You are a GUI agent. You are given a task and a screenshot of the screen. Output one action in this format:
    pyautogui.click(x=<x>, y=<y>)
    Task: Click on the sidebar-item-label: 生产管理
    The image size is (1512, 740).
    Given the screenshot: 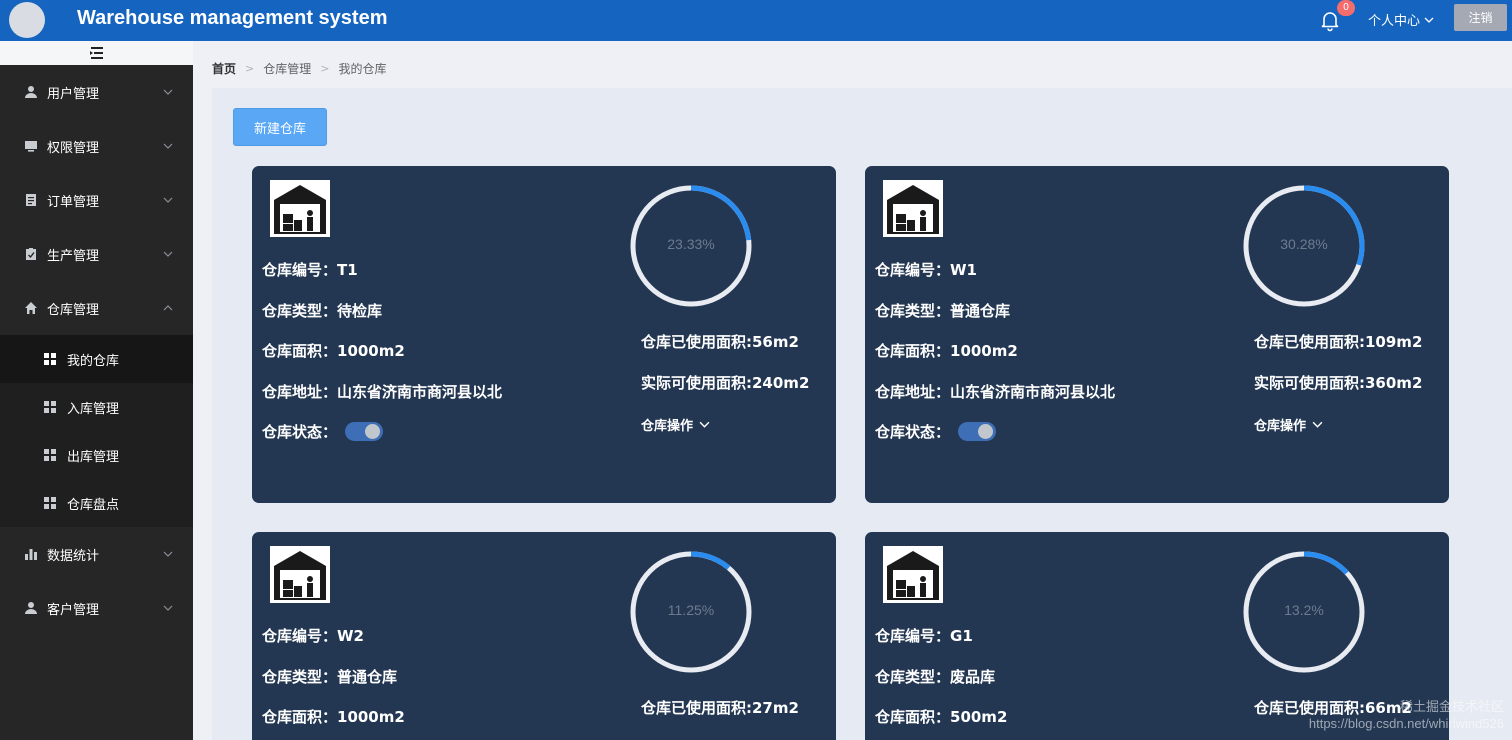 What is the action you would take?
    pyautogui.click(x=73, y=256)
    